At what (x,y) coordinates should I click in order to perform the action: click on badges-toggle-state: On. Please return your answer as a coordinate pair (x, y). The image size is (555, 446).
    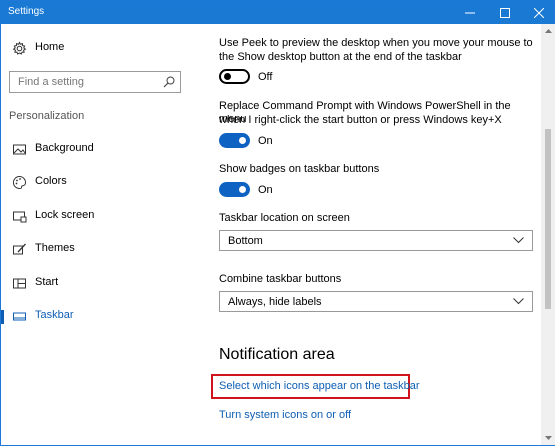
    Looking at the image, I should click on (265, 190).